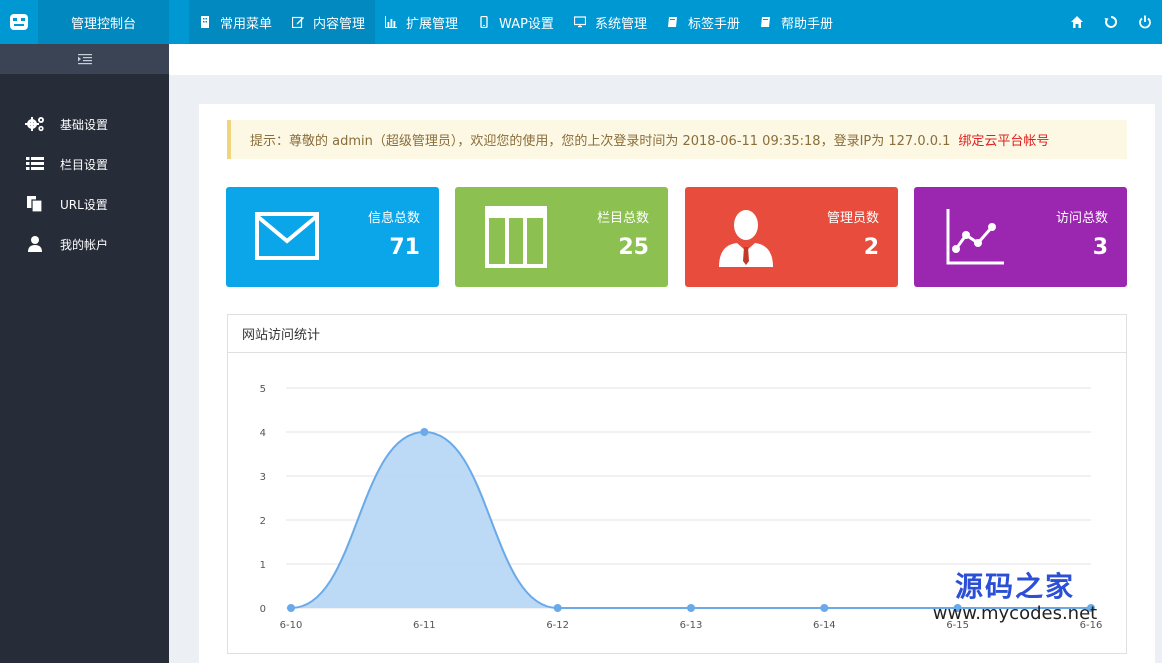 This screenshot has width=1162, height=663. What do you see at coordinates (852, 218) in the screenshot?
I see `stat-label: 管理员数` at bounding box center [852, 218].